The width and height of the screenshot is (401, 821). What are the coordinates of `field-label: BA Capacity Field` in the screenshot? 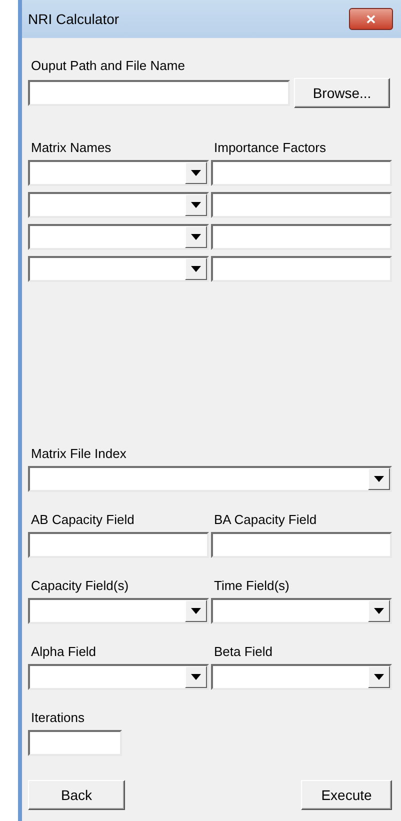 It's located at (265, 520).